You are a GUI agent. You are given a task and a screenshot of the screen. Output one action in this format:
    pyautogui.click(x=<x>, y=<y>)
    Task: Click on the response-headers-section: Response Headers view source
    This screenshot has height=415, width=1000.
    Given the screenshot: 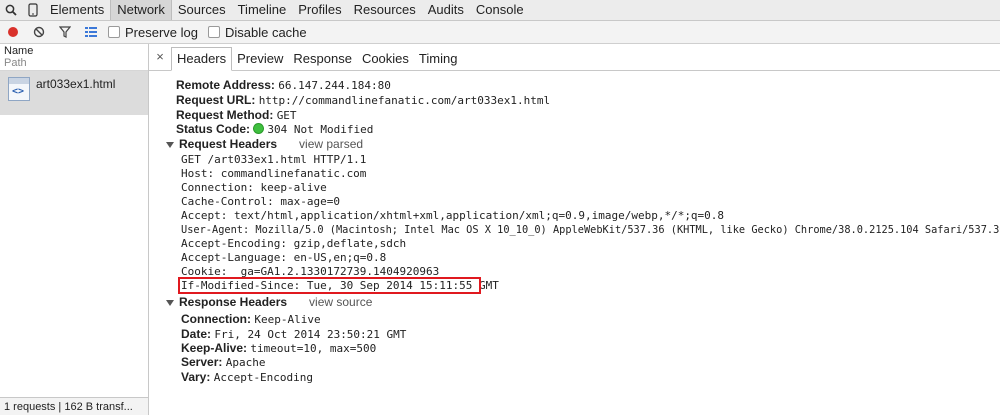 What is the action you would take?
    pyautogui.click(x=269, y=302)
    